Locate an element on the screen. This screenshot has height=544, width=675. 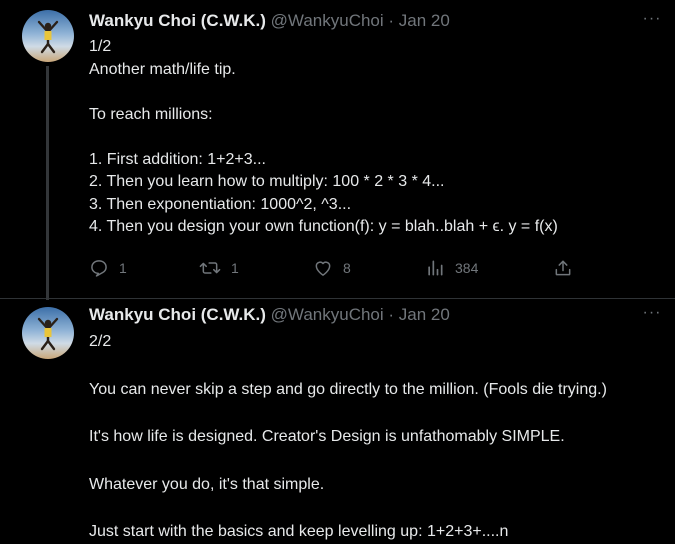
share-icon is located at coordinates (563, 268).